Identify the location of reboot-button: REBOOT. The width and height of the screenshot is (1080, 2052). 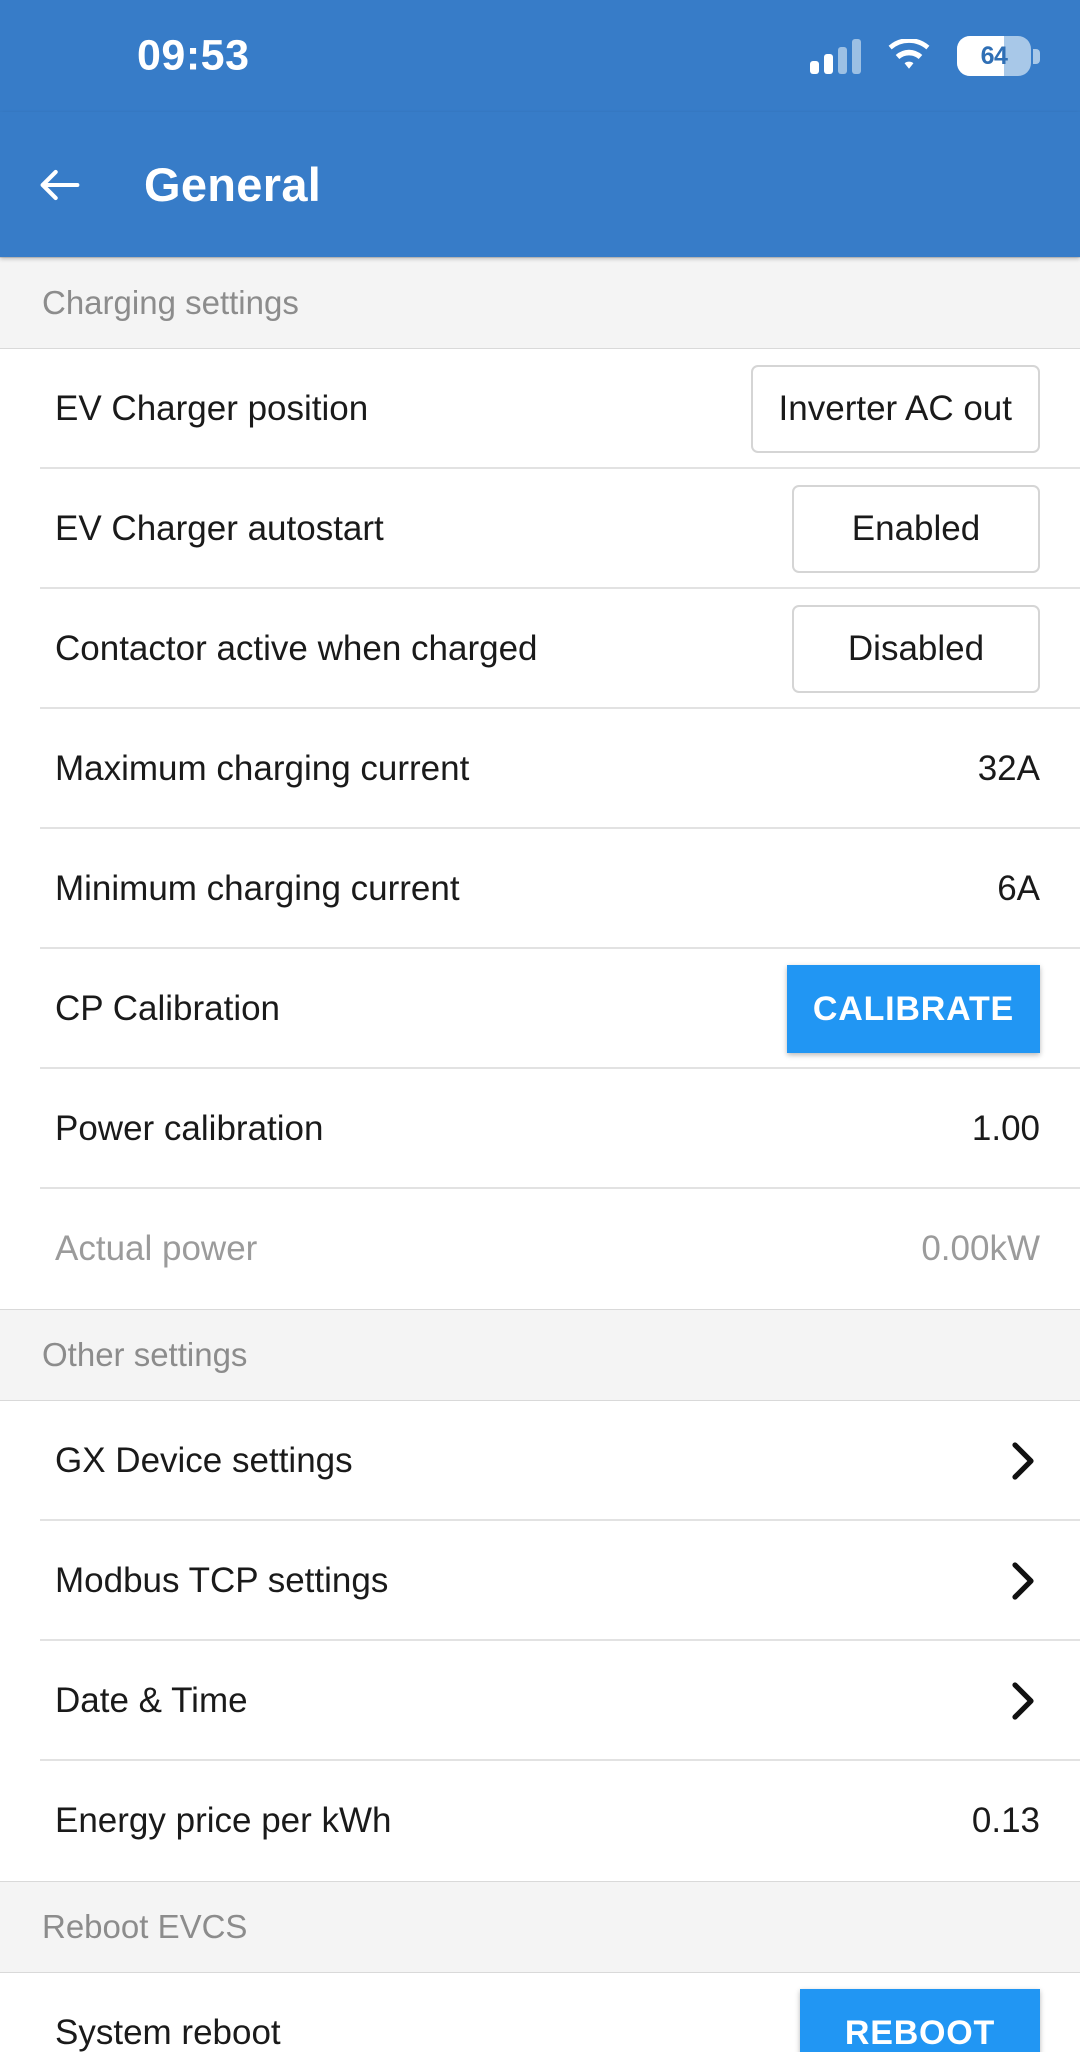
(920, 2020).